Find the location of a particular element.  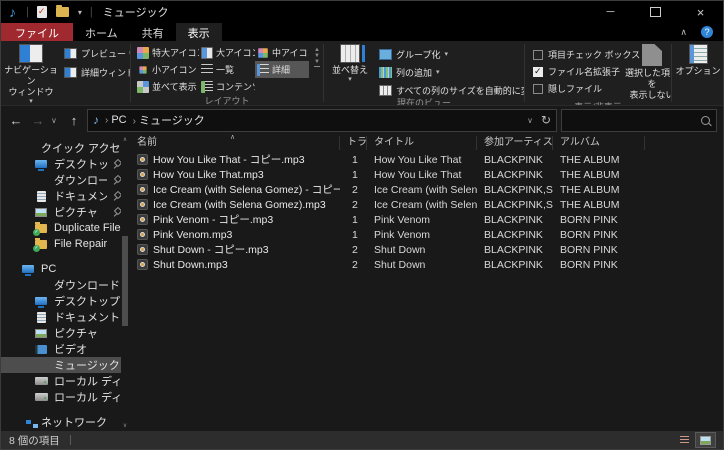

options-button: オプション is located at coordinates (698, 59).